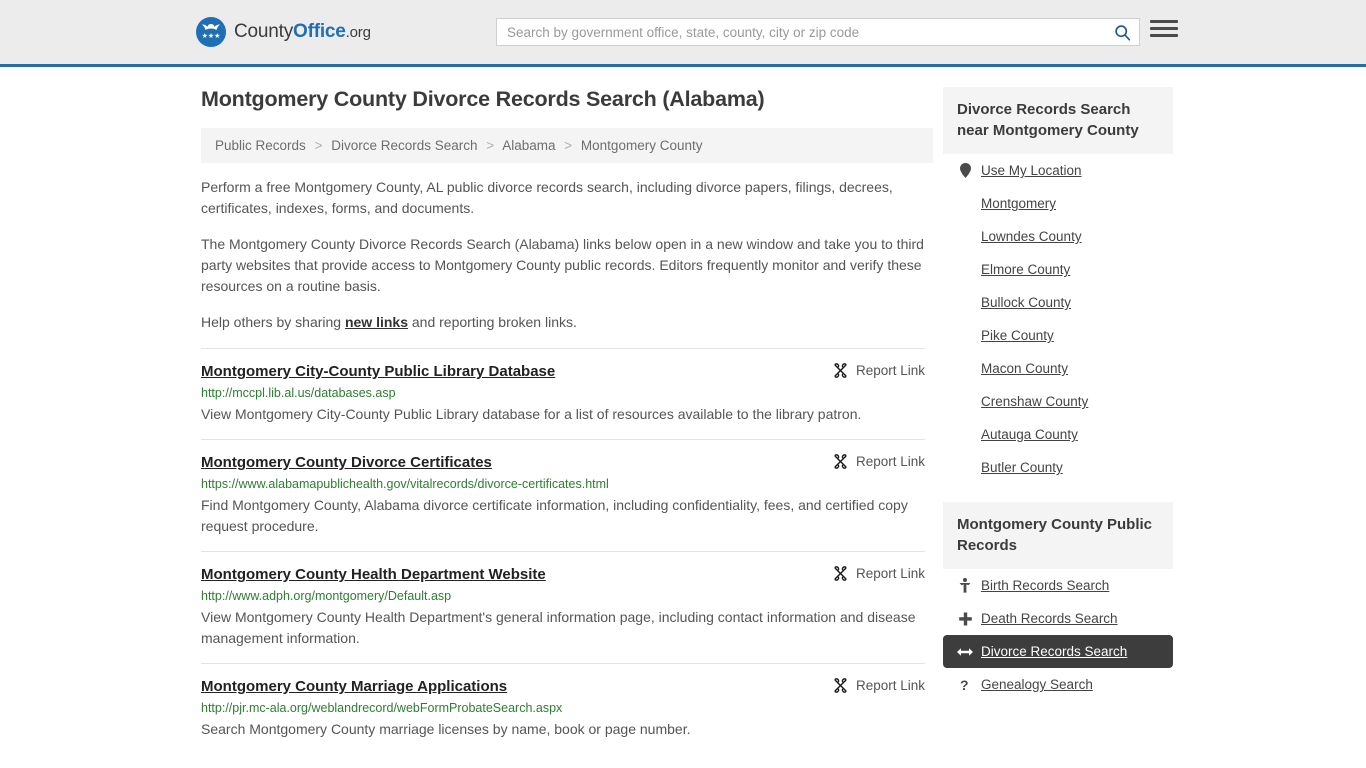  Describe the element at coordinates (528, 145) in the screenshot. I see `breadcrumb-item-2: Alabama` at that location.